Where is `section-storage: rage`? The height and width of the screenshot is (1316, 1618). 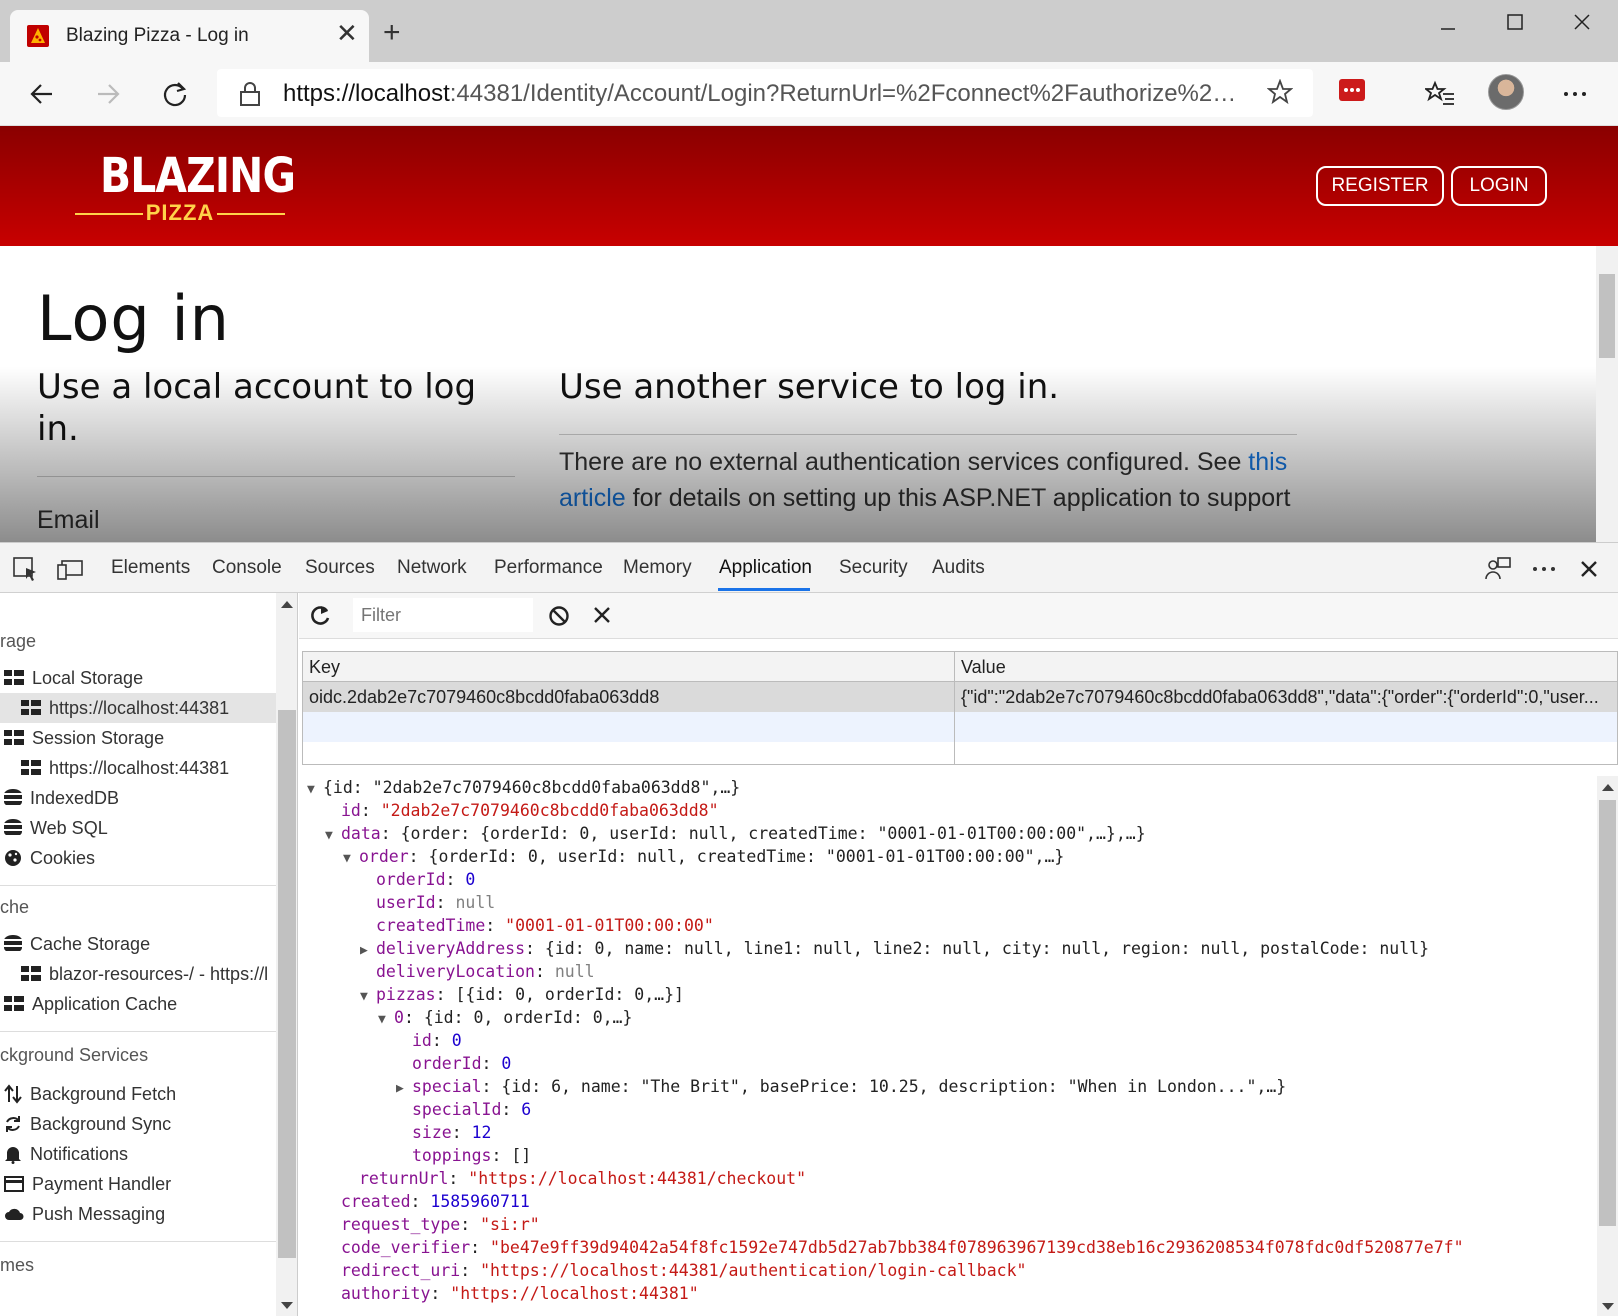
section-storage: rage is located at coordinates (18, 641).